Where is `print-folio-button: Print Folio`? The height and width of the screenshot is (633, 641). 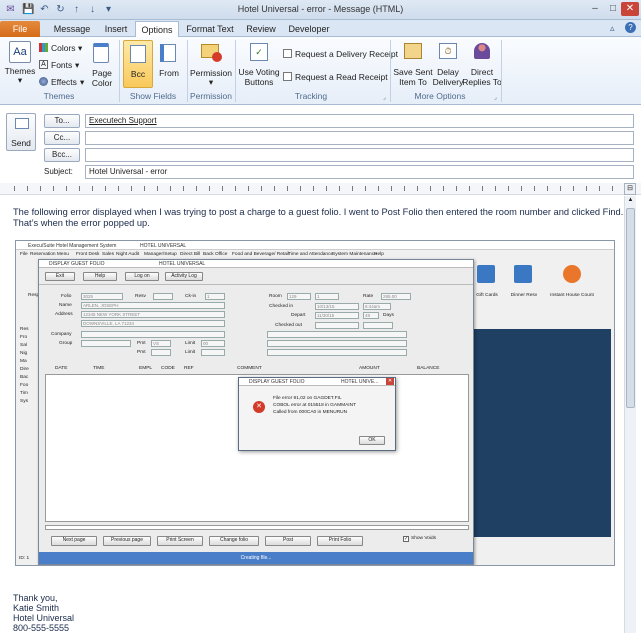 print-folio-button: Print Folio is located at coordinates (340, 541).